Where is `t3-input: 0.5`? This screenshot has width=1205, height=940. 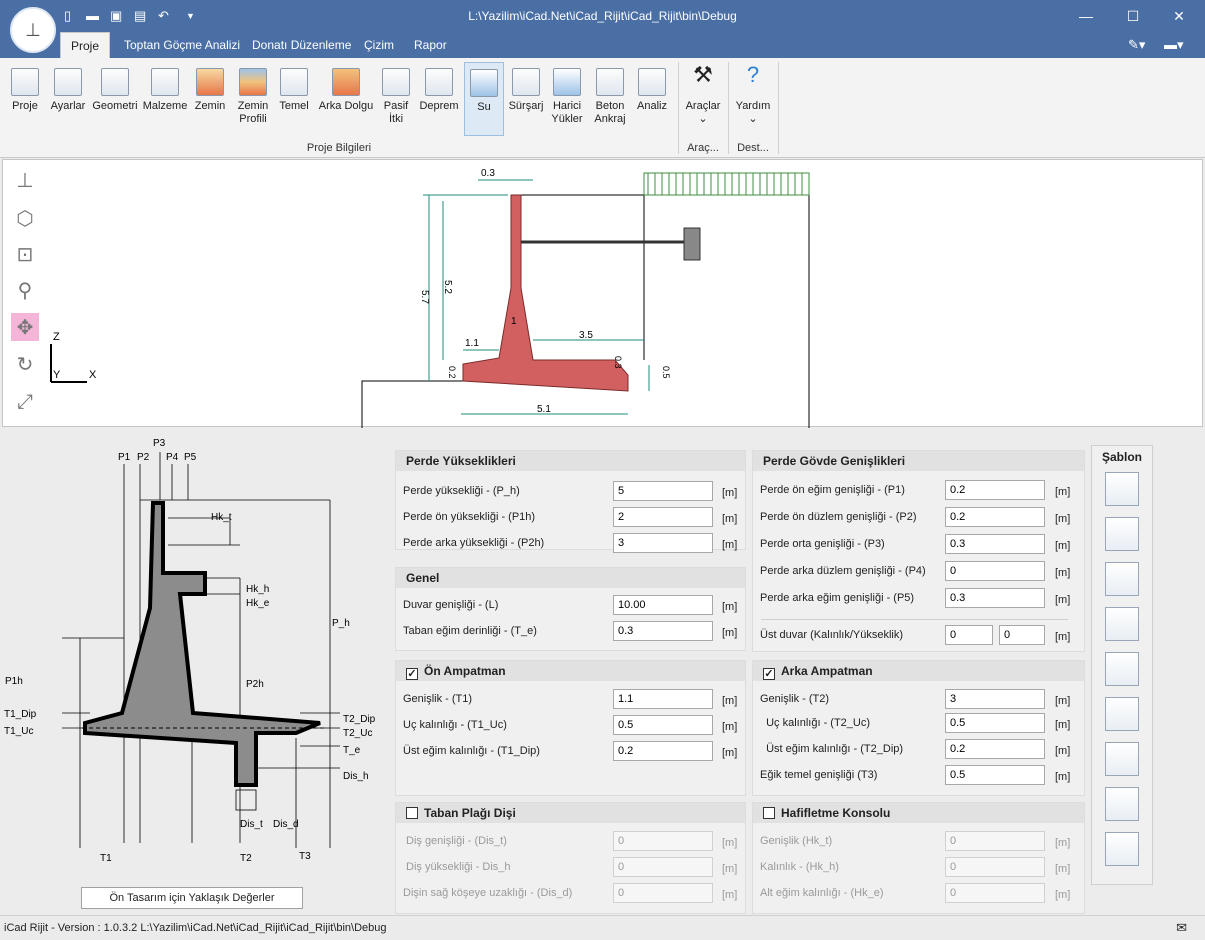
t3-input: 0.5 is located at coordinates (995, 775).